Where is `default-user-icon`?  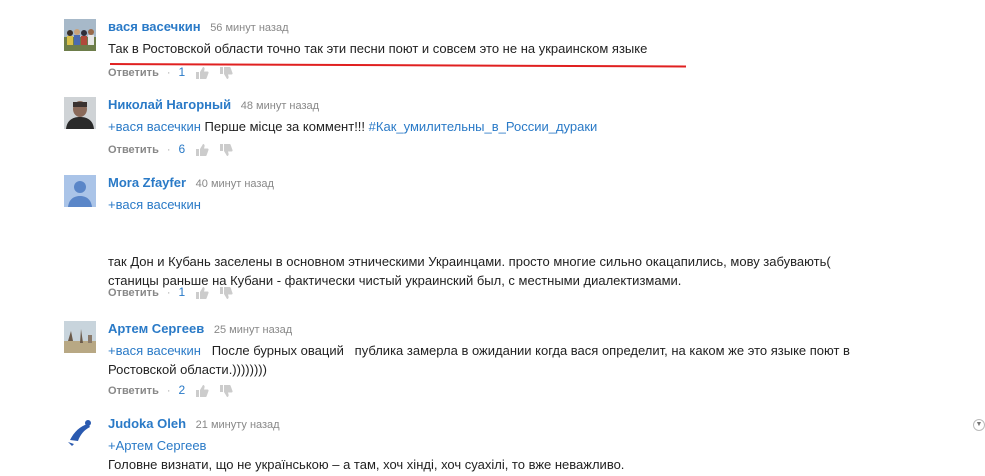
default-user-icon is located at coordinates (80, 191).